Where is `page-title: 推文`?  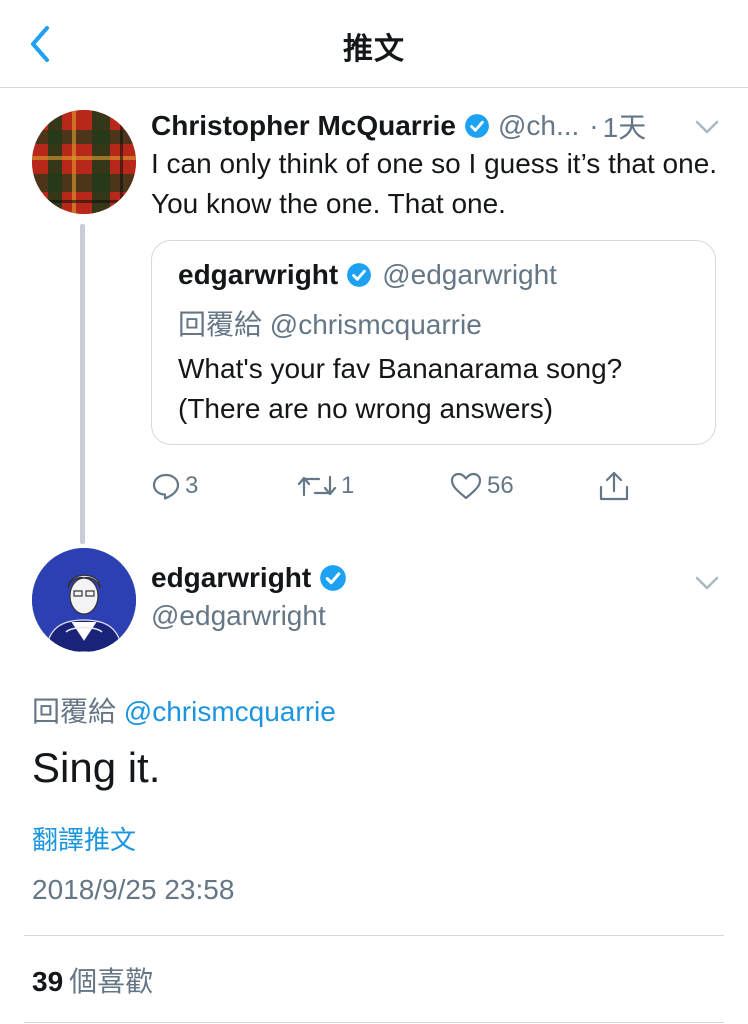 page-title: 推文 is located at coordinates (374, 49).